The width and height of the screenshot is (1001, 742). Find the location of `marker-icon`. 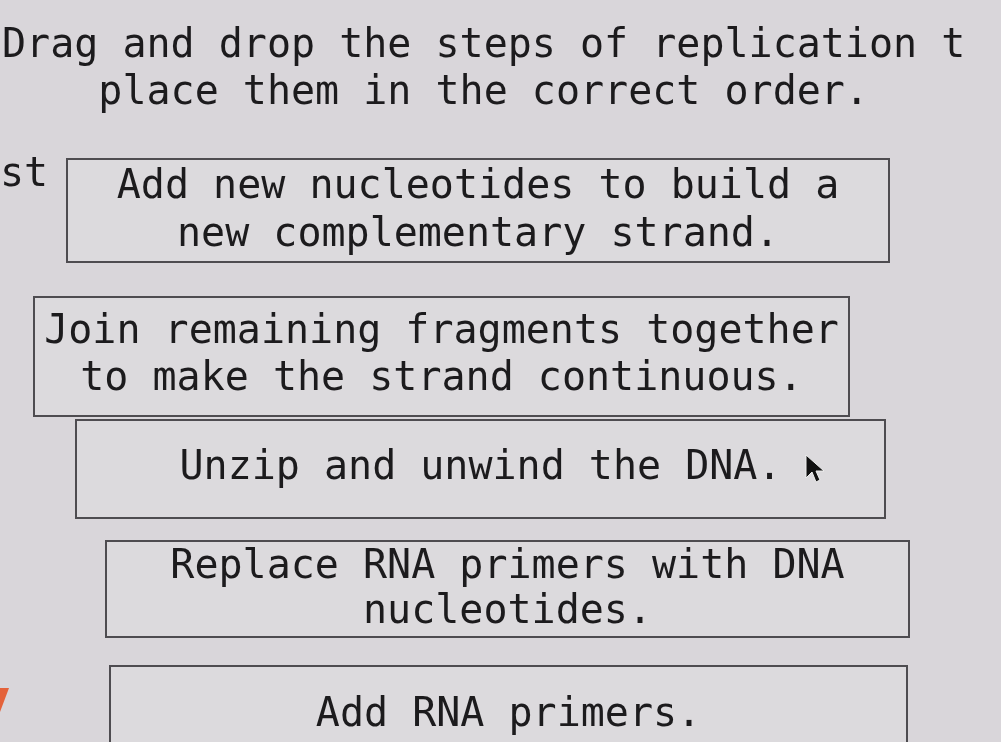

marker-icon is located at coordinates (4, 700).